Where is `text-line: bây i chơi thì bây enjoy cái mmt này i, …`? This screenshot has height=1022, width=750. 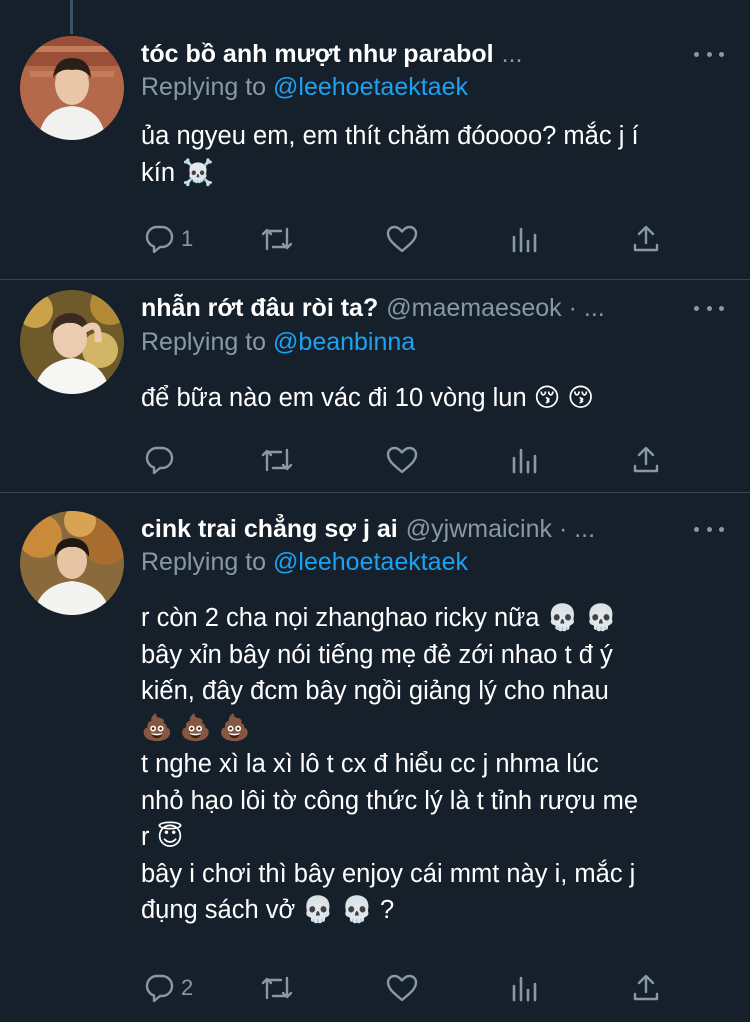 text-line: bây i chơi thì bây enjoy cái mmt này i, … is located at coordinates (388, 873).